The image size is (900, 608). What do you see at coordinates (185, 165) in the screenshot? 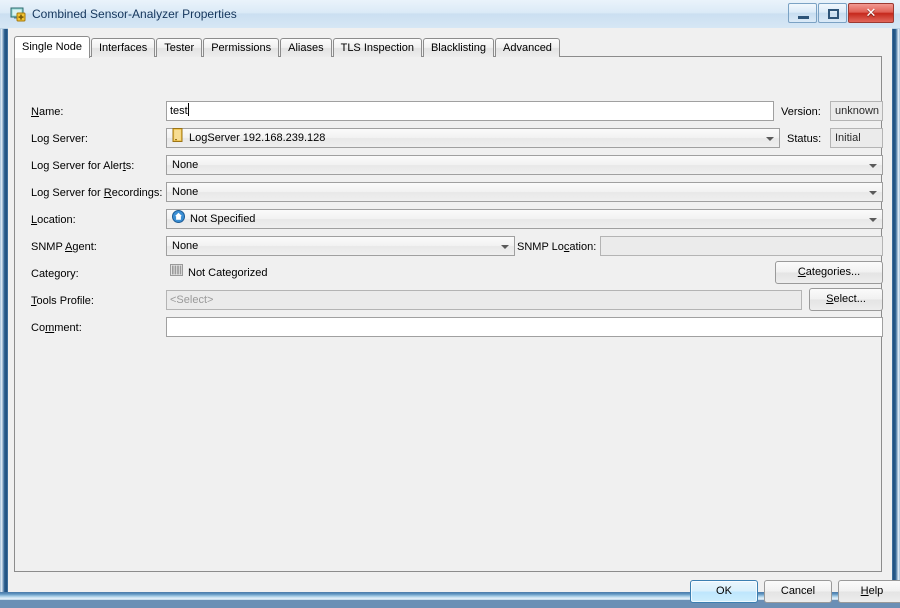
I see `log-server-alerts-value: None` at bounding box center [185, 165].